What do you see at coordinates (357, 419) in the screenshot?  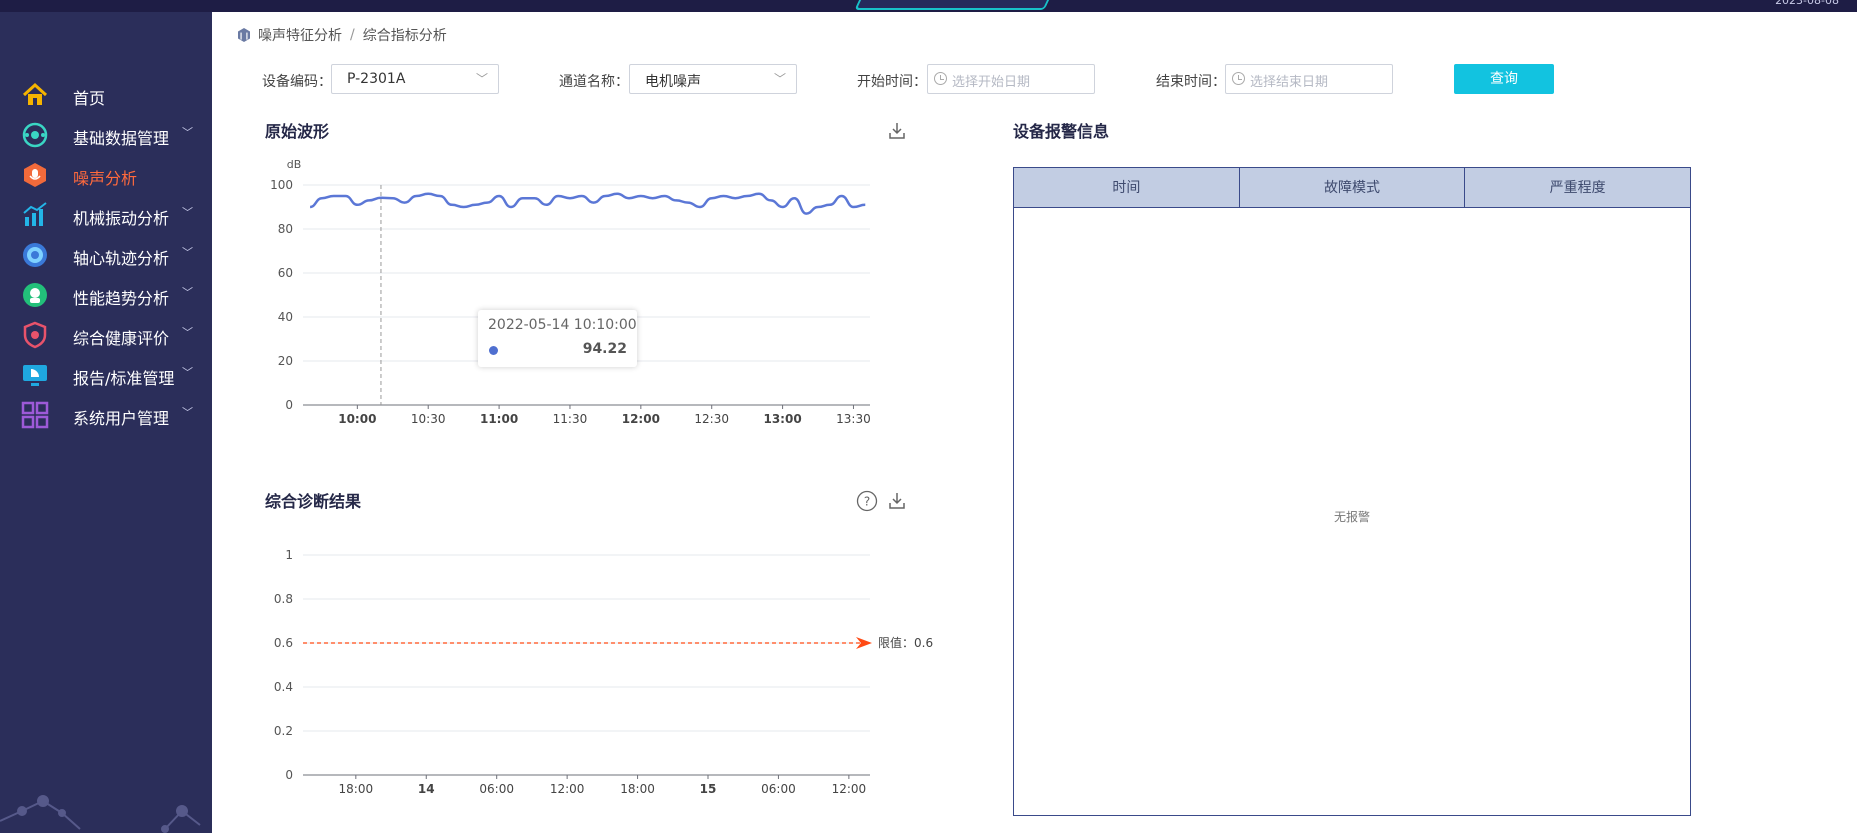 I see `x-tick-label: 10:00` at bounding box center [357, 419].